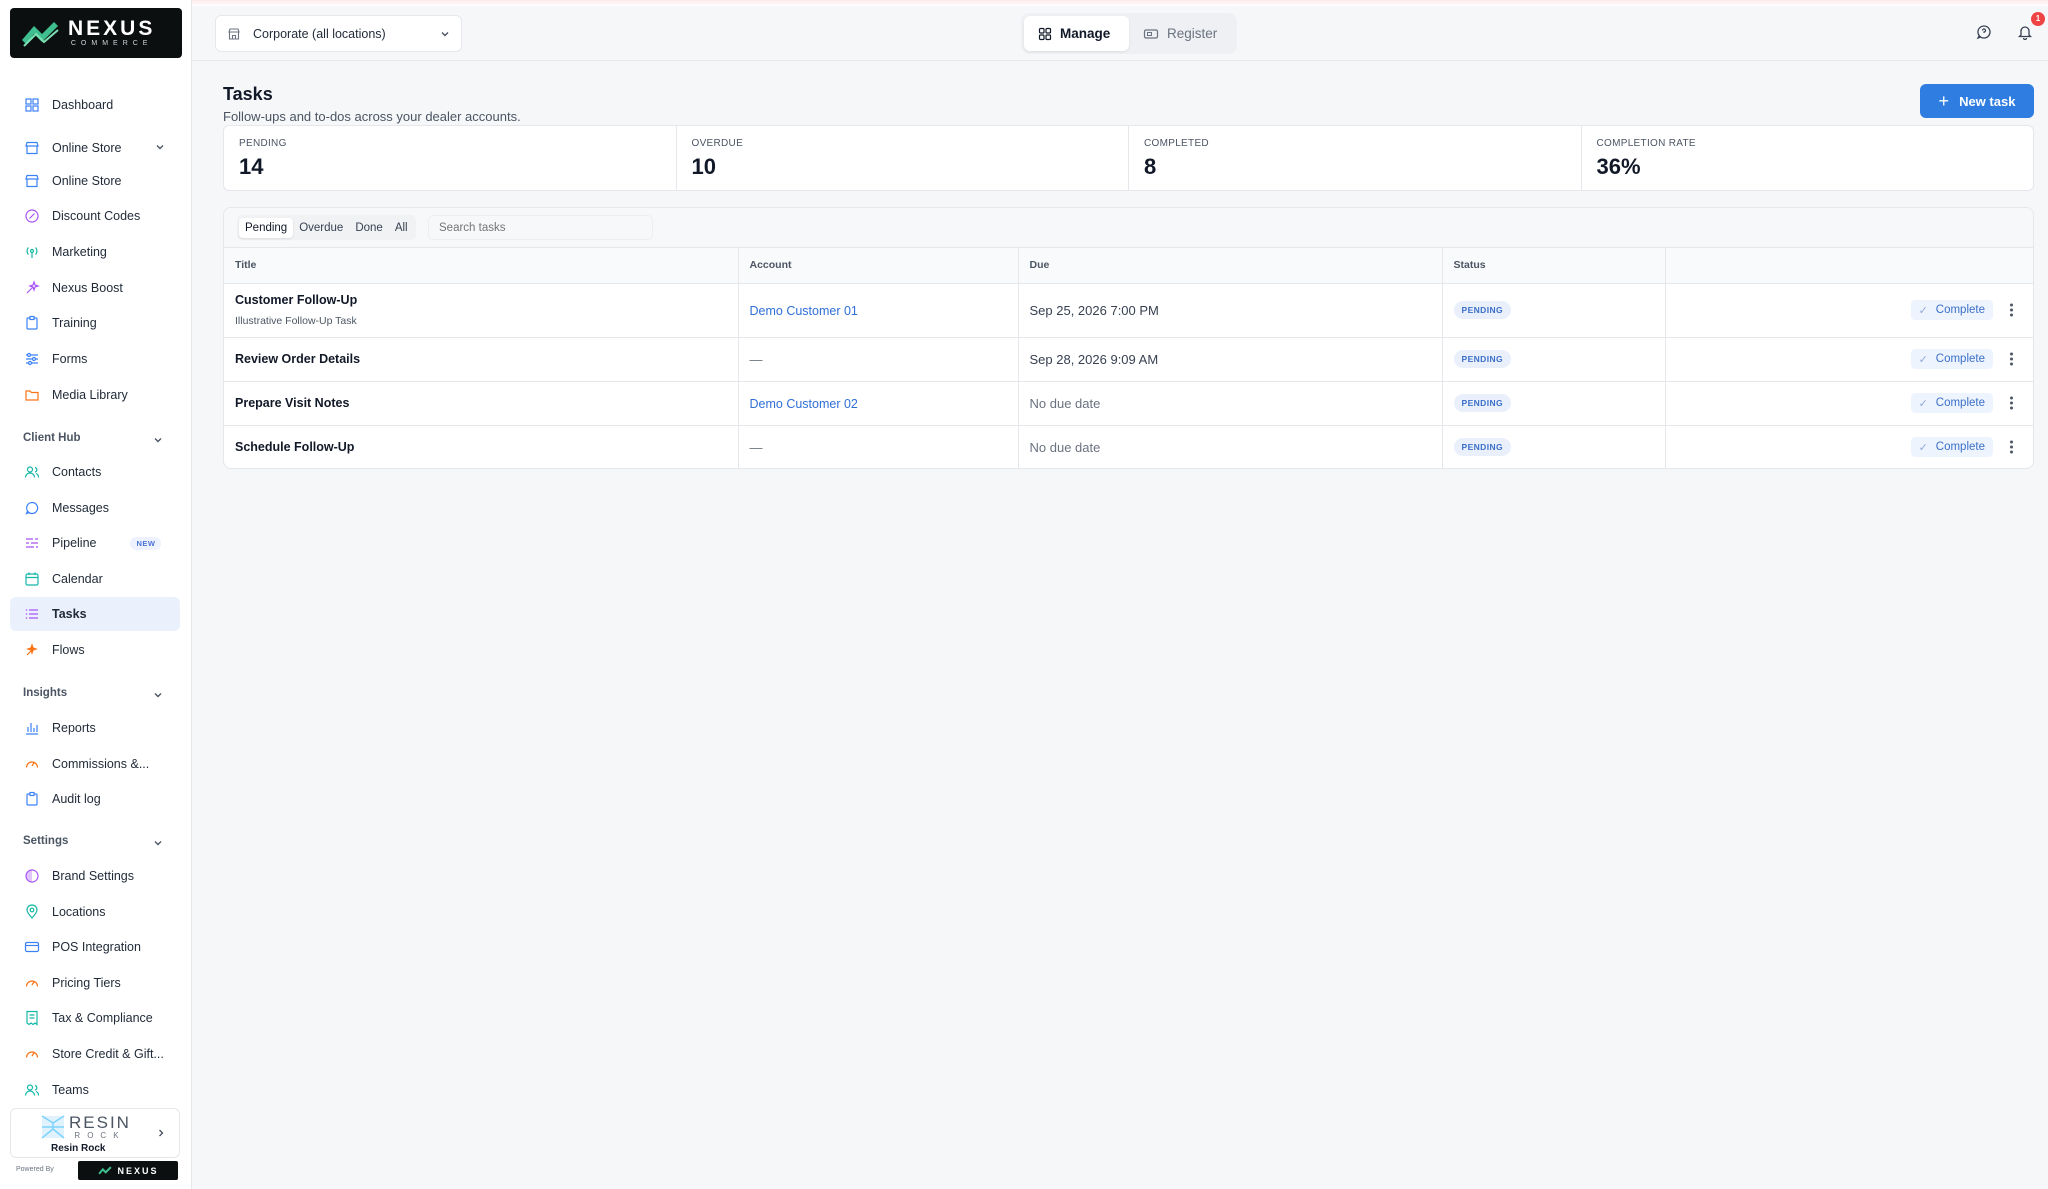 The image size is (2048, 1189). I want to click on tab-pending: Pending, so click(266, 227).